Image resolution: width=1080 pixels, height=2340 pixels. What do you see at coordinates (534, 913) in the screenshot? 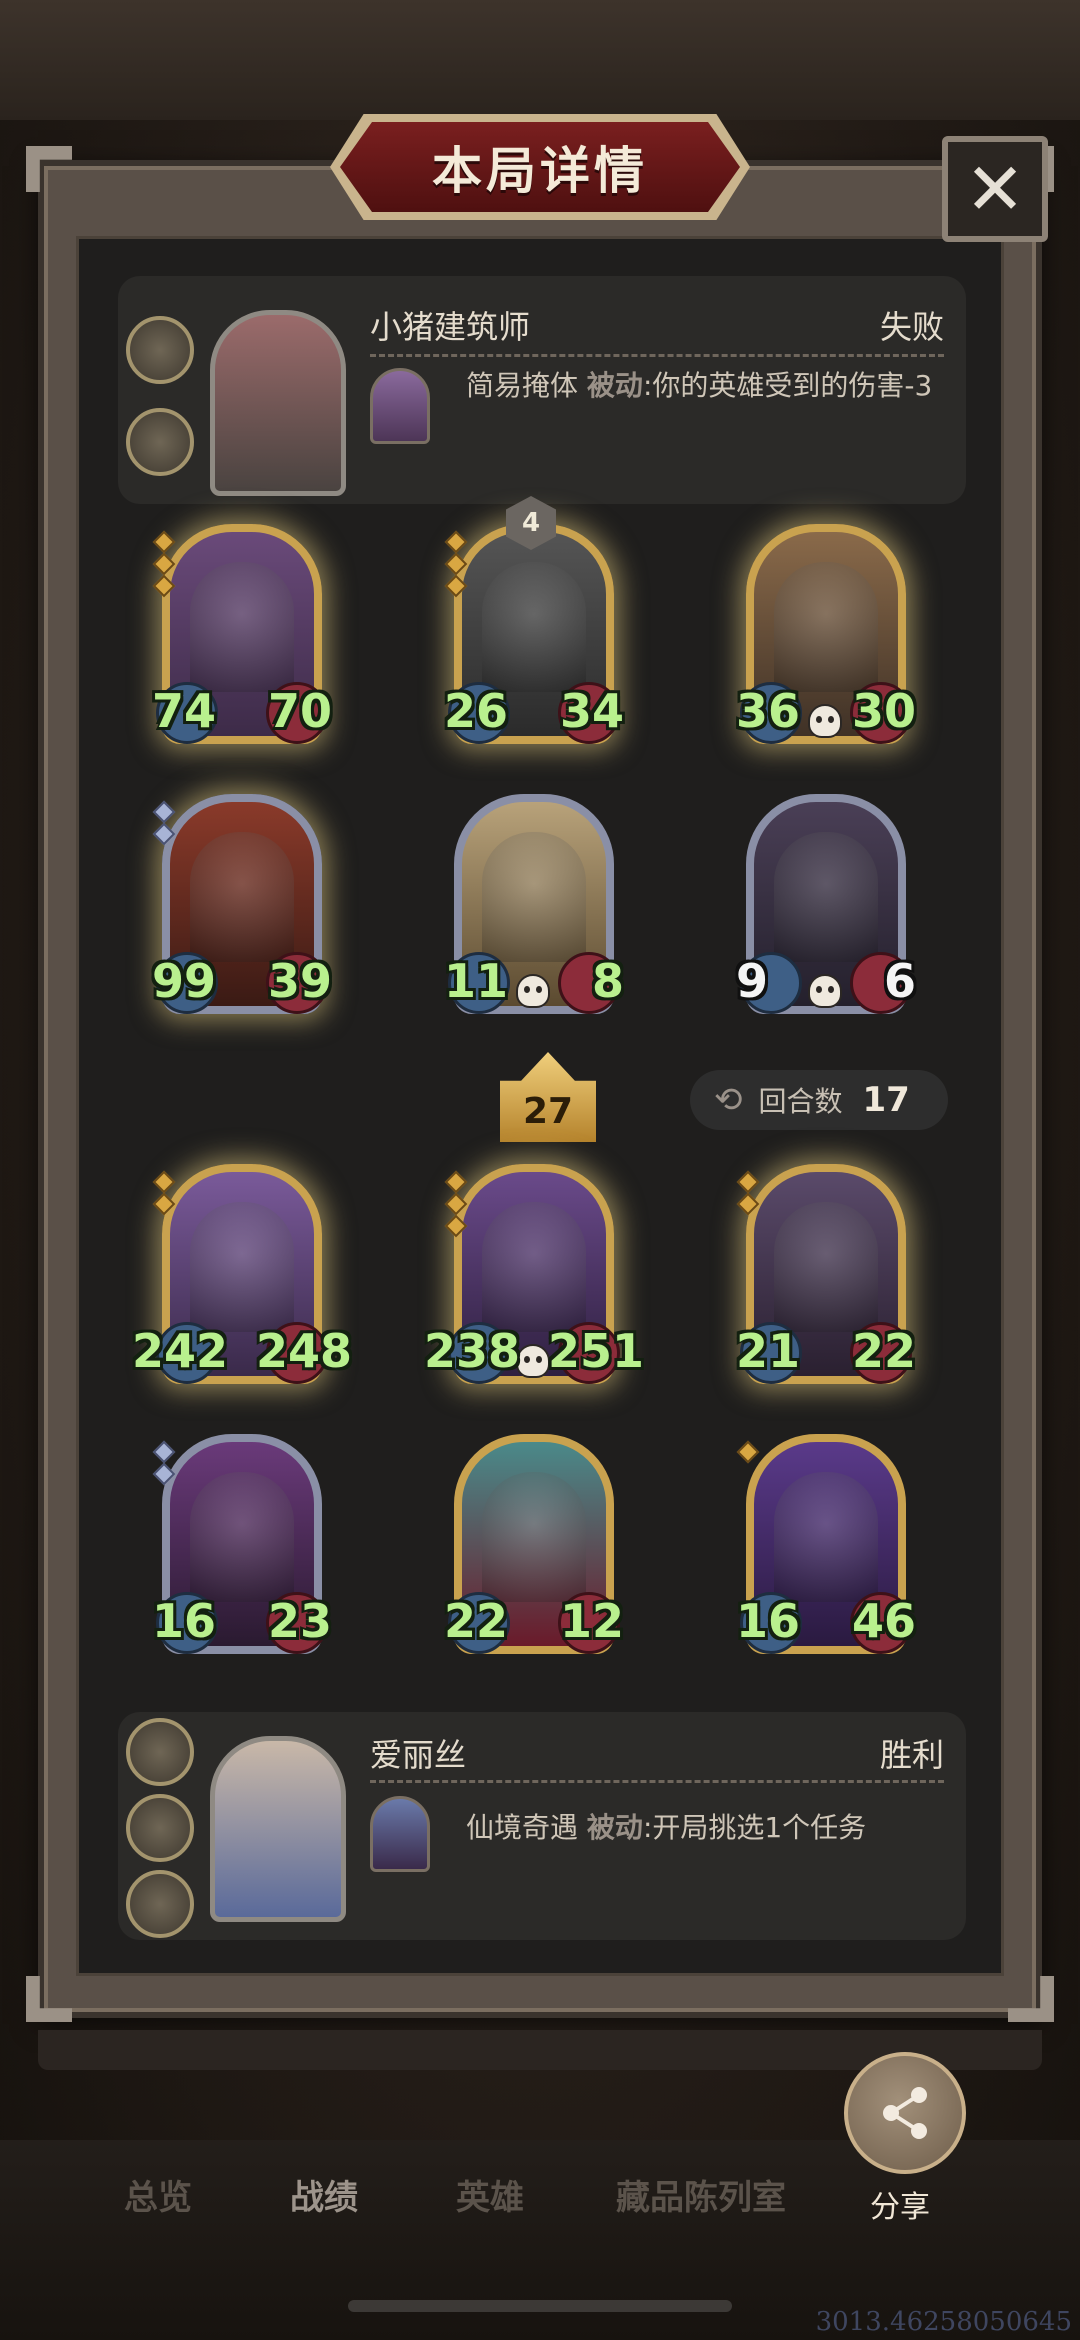
I see `minion-card: 11 8` at bounding box center [534, 913].